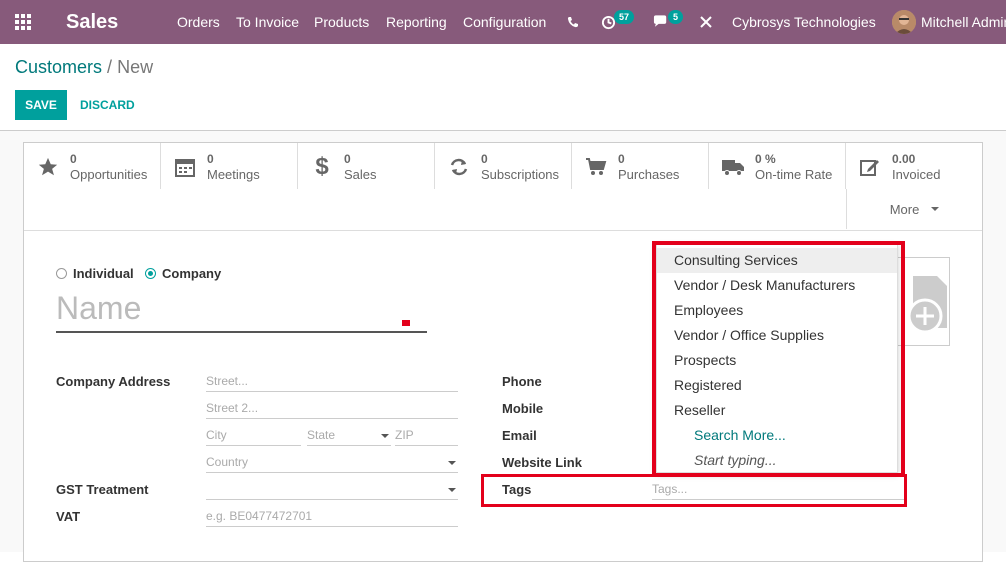  I want to click on company-address-label: Company Address, so click(113, 381).